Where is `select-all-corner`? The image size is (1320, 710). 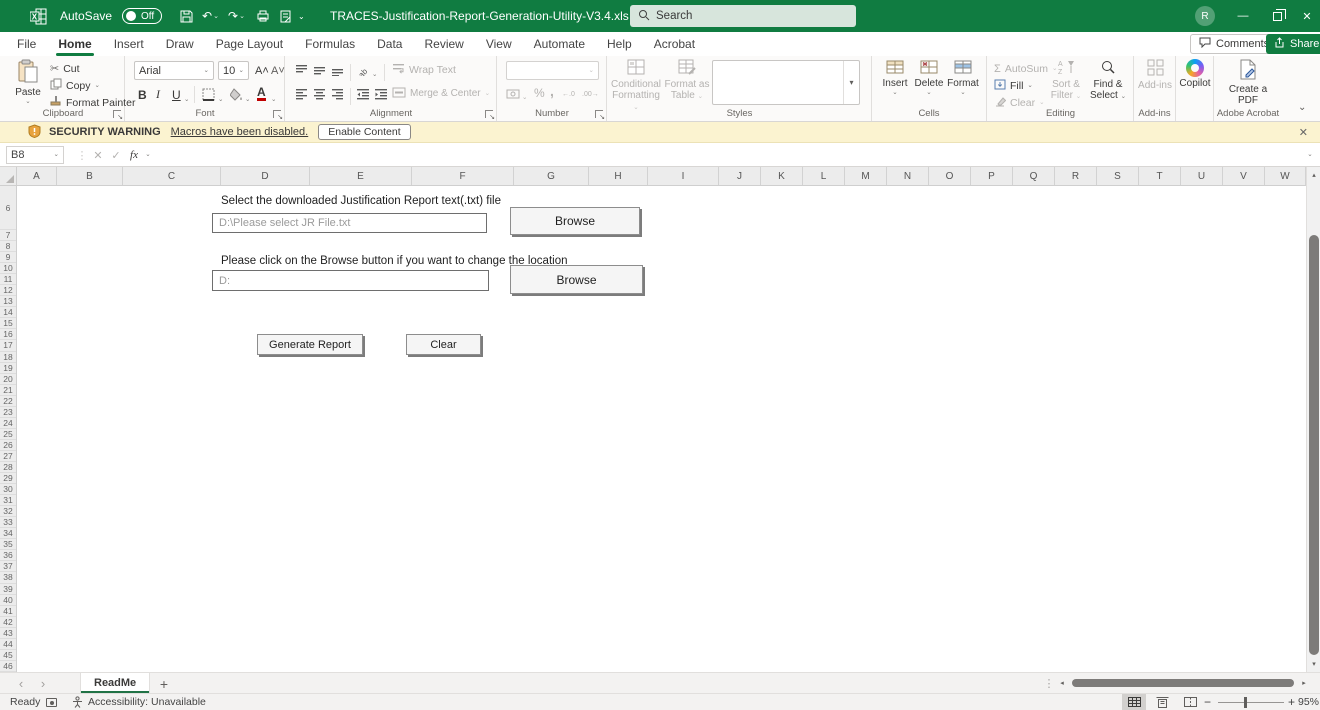 select-all-corner is located at coordinates (8, 176).